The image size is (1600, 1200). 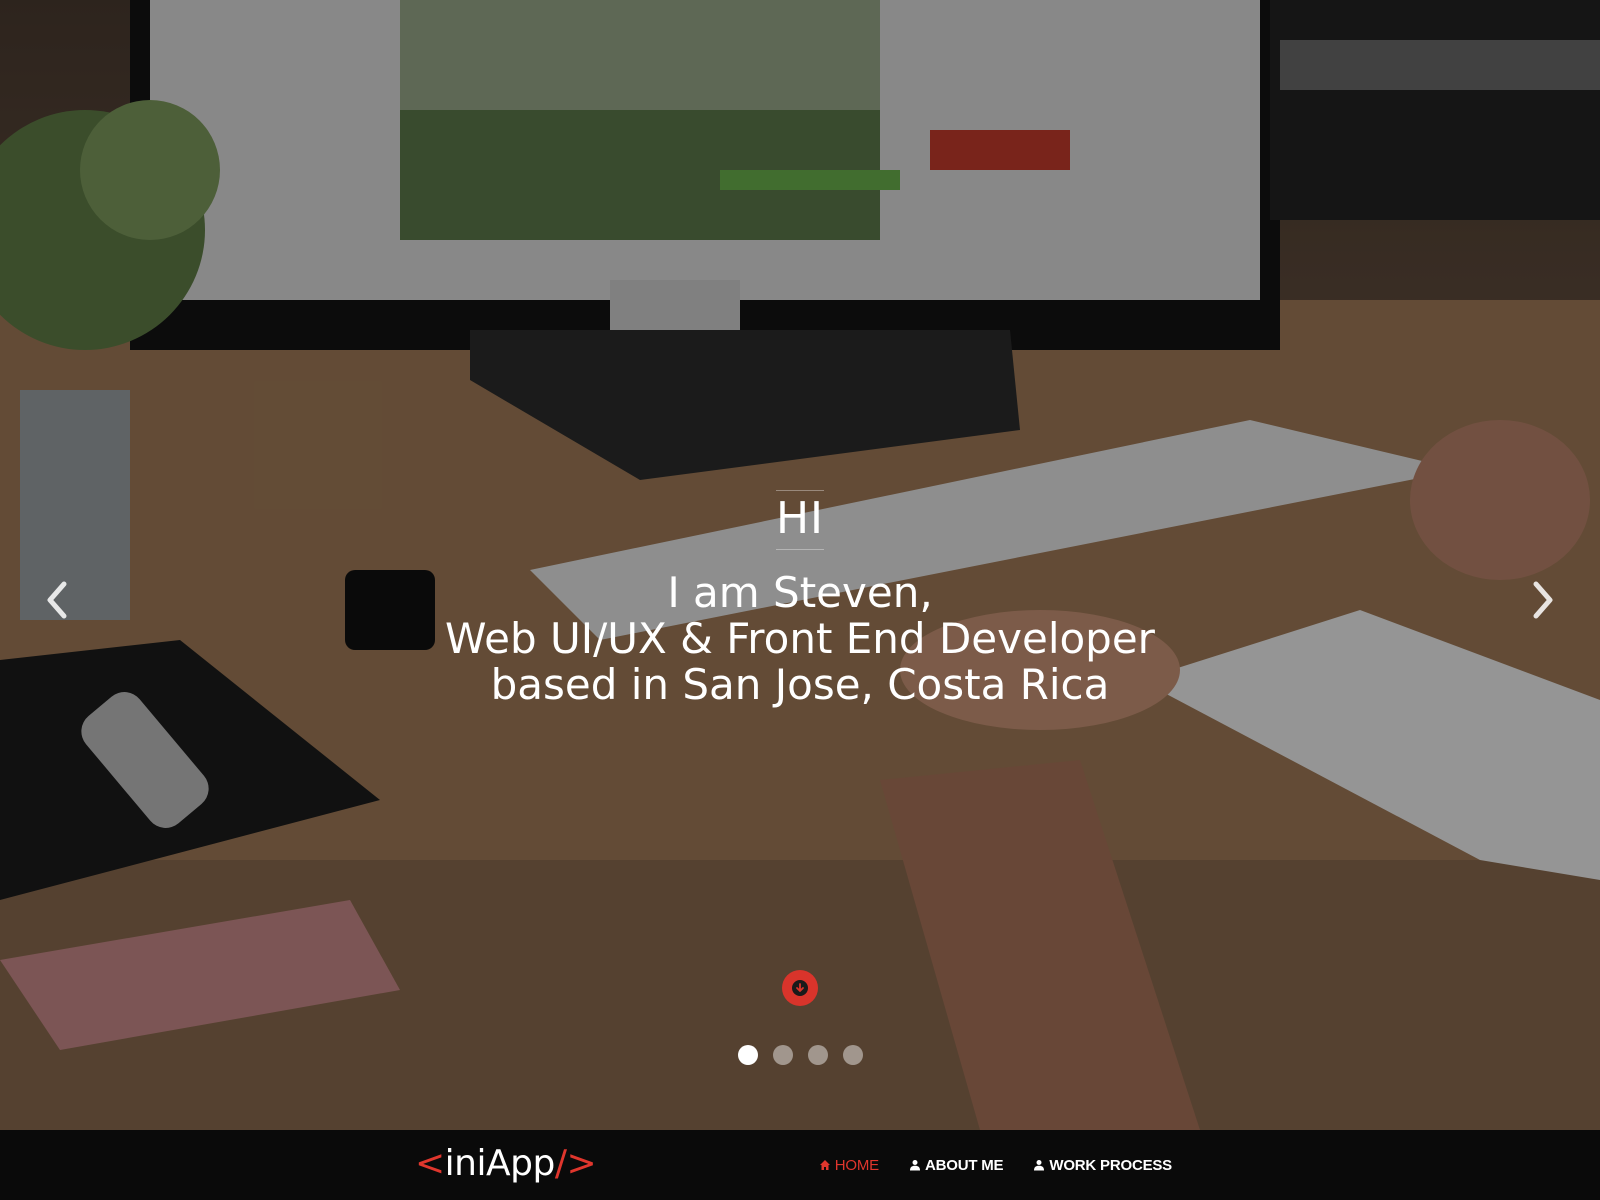 I want to click on home-icon, so click(x=824, y=1165).